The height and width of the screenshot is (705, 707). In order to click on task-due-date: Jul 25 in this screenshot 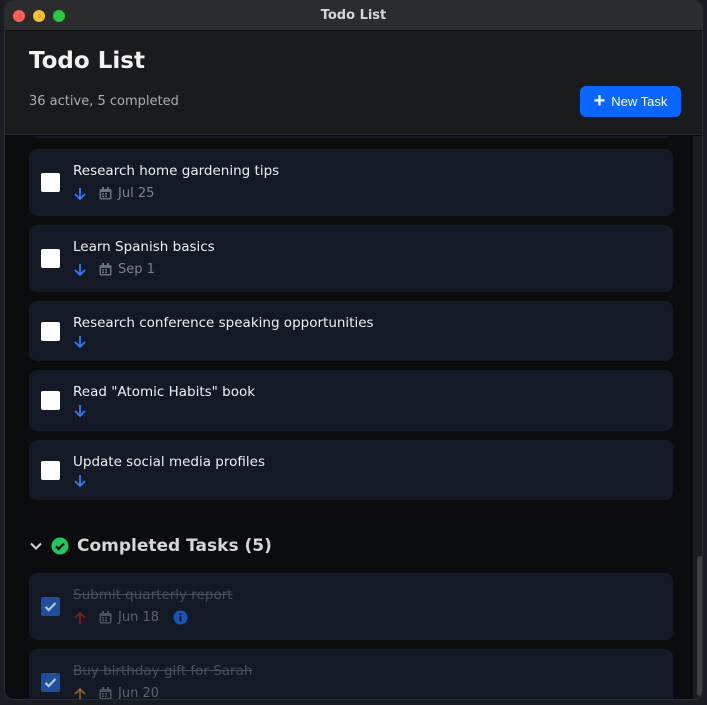, I will do `click(136, 193)`.